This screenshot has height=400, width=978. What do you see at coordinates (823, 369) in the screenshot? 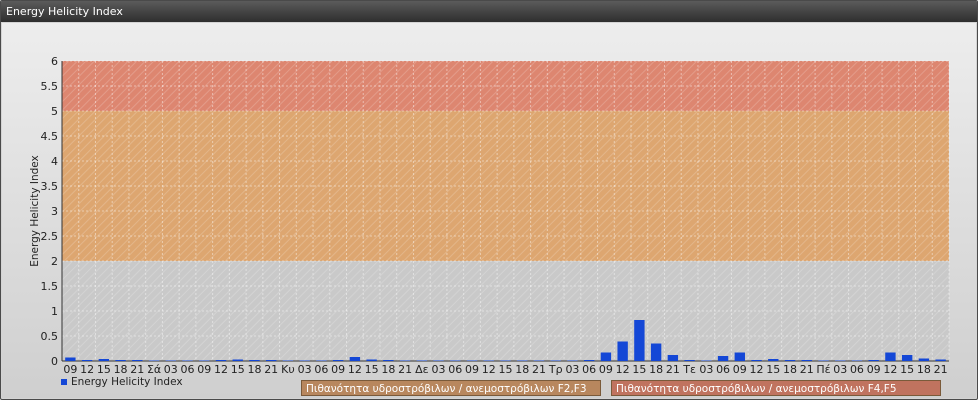
I see `x-tick-label: Πέ` at bounding box center [823, 369].